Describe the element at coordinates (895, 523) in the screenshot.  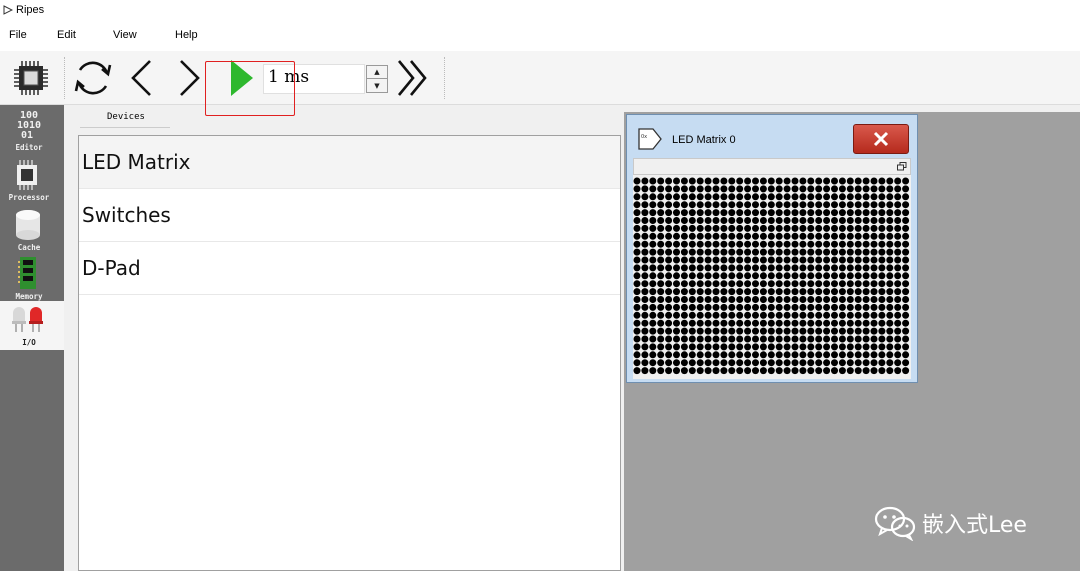
I see `wechat-icon` at that location.